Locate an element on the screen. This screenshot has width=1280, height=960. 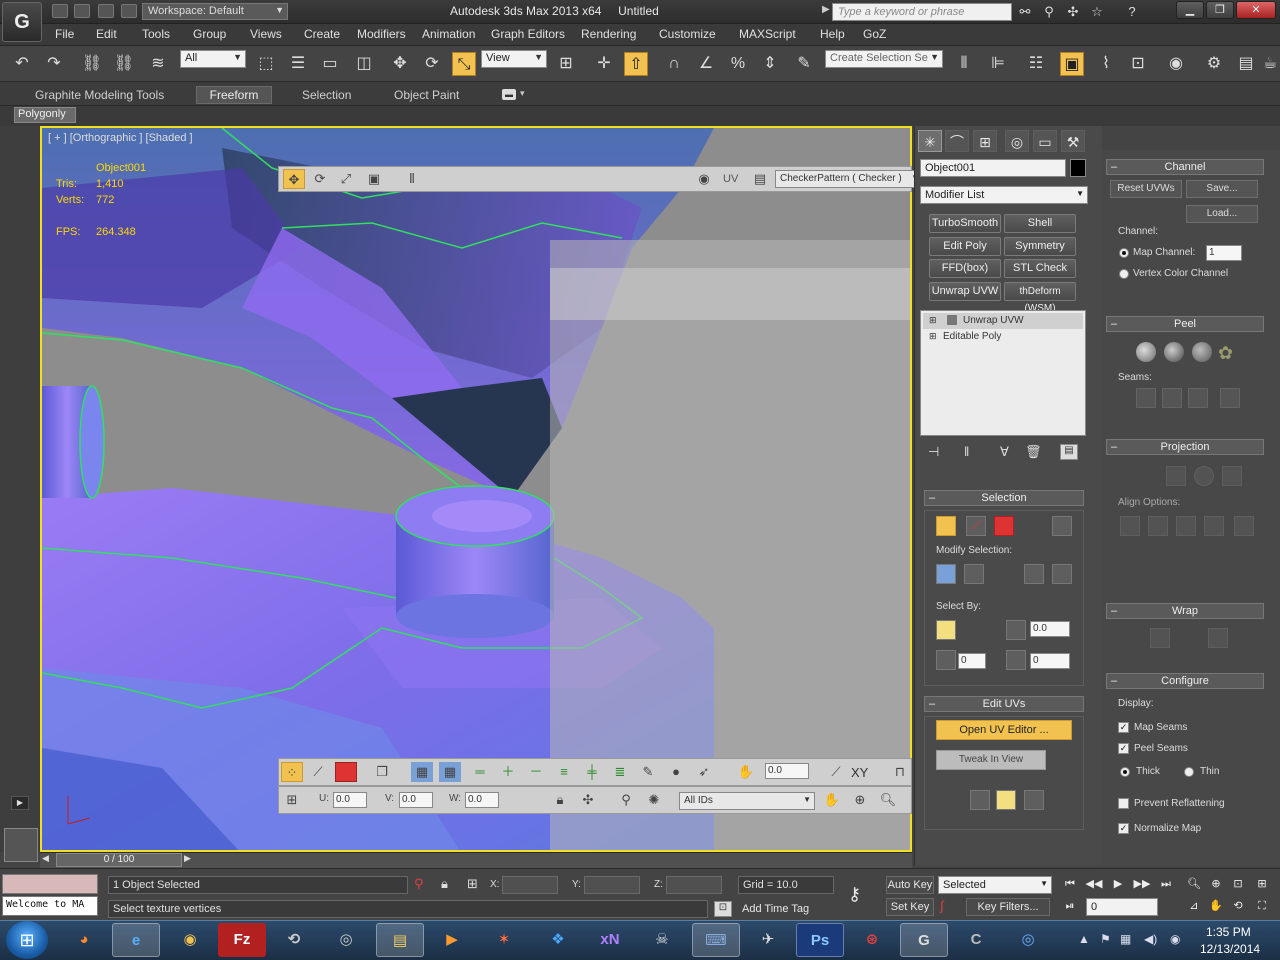
curve-editor-icon: ⌇ is located at coordinates (1106, 64).